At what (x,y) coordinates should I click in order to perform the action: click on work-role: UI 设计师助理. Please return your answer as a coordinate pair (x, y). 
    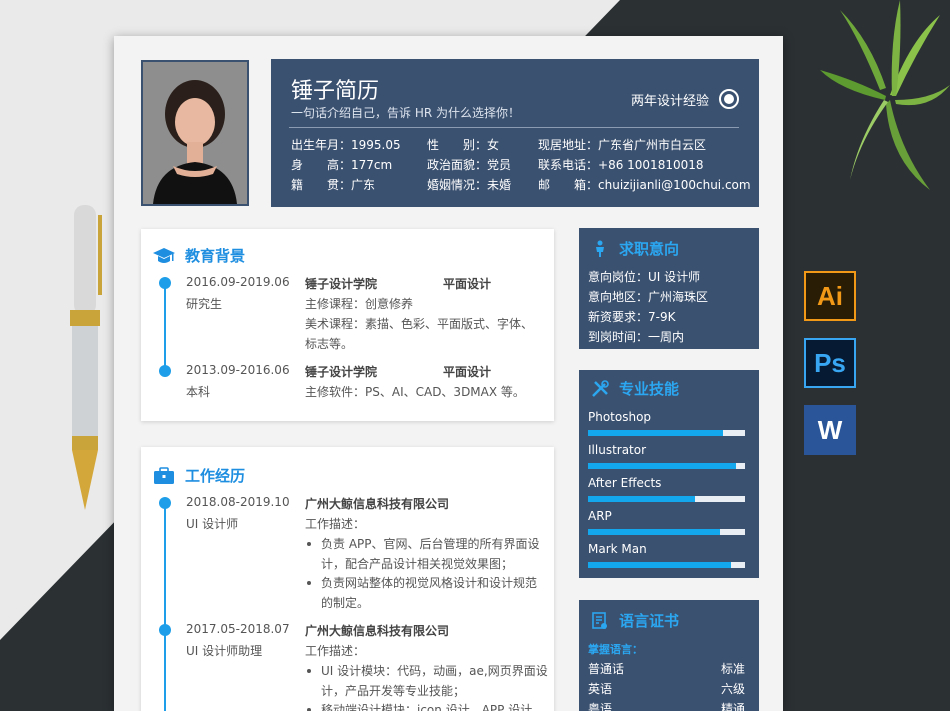
    Looking at the image, I should click on (224, 651).